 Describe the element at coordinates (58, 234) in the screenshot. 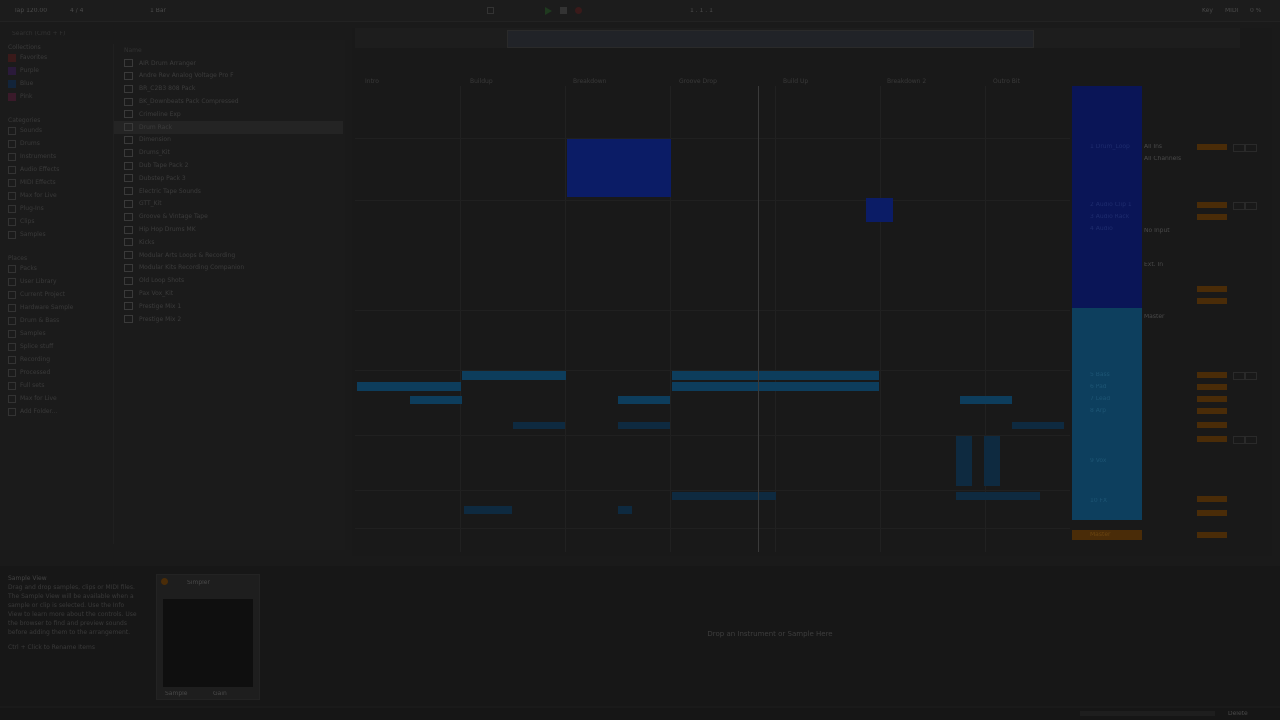

I see `category-item: Samples` at that location.